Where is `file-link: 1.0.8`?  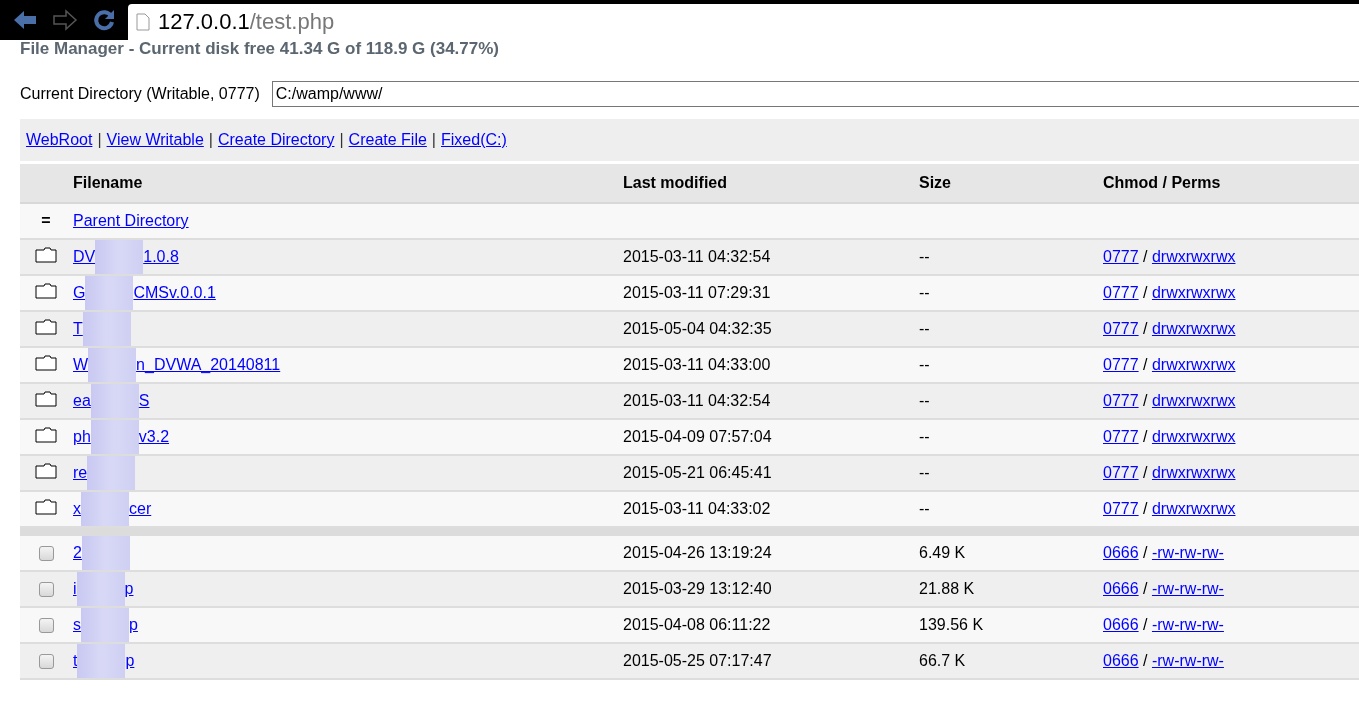 file-link: 1.0.8 is located at coordinates (161, 257).